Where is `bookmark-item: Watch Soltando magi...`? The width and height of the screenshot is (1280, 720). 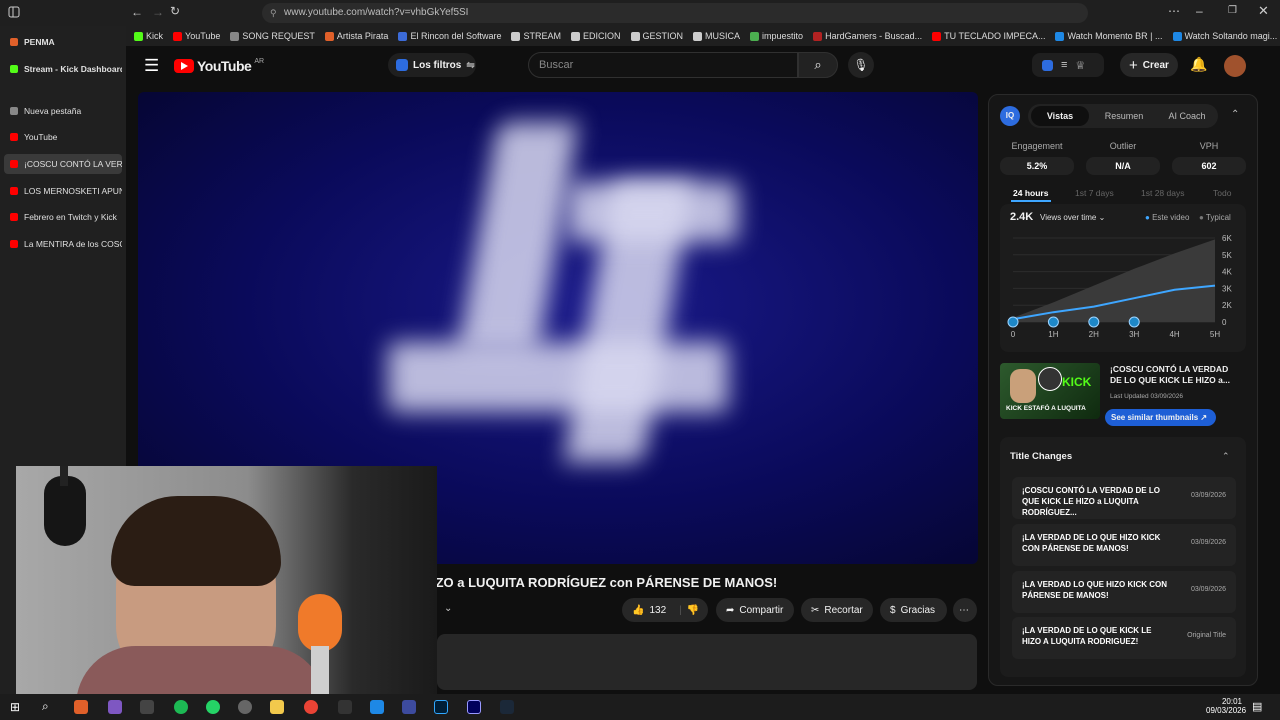 bookmark-item: Watch Soltando magi... is located at coordinates (1225, 36).